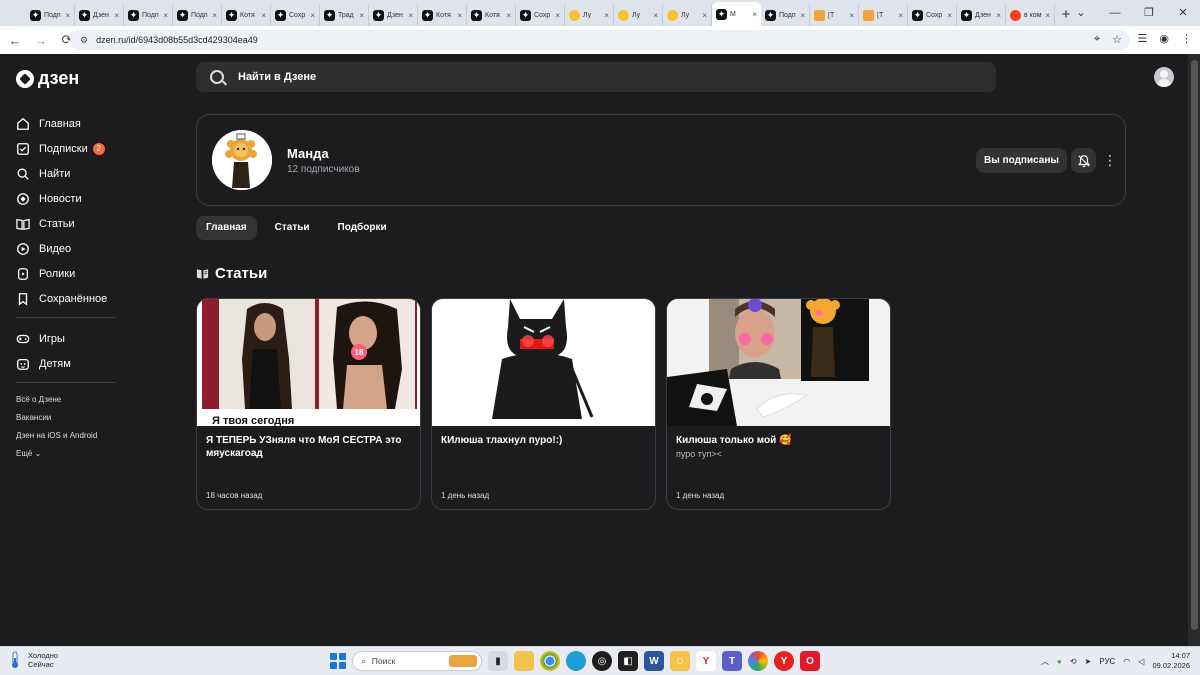 Image resolution: width=1200 pixels, height=675 pixels. What do you see at coordinates (628, 661) in the screenshot?
I see `app-icon: ◧` at bounding box center [628, 661].